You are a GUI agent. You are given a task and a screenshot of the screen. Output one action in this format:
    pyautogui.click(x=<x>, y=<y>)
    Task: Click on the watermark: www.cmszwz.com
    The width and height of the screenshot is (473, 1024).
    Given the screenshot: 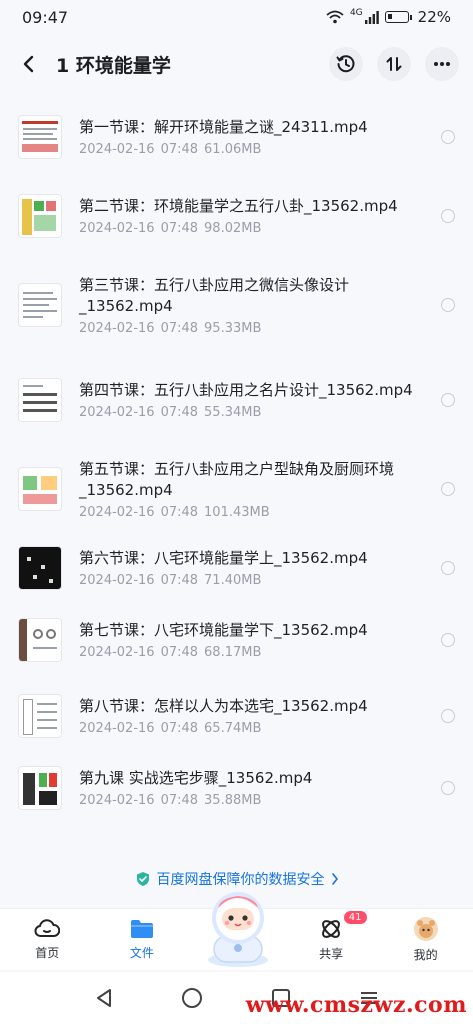 What is the action you would take?
    pyautogui.click(x=356, y=1005)
    